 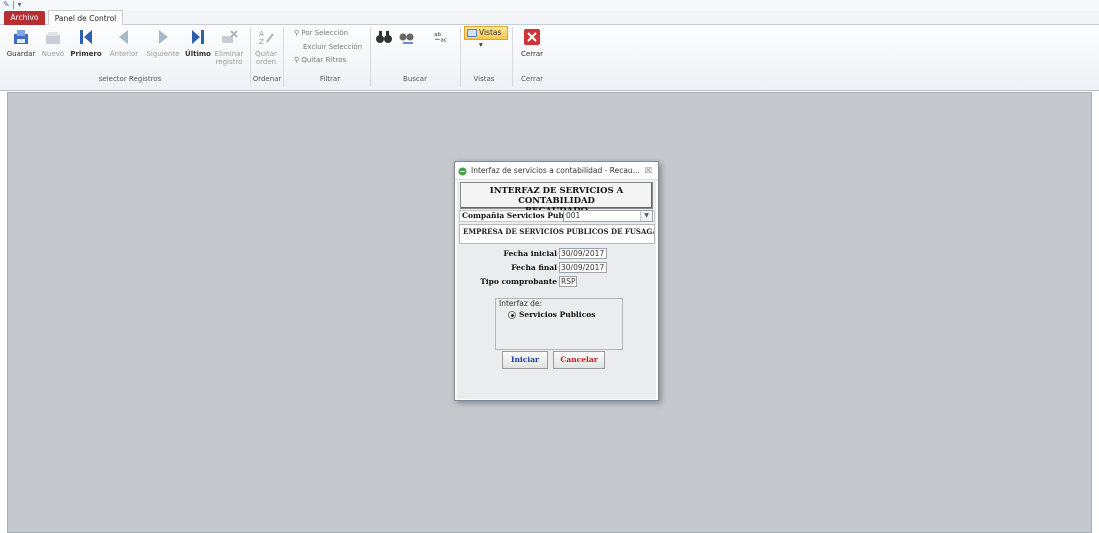 What do you see at coordinates (266, 38) in the screenshot?
I see `sort-clear-icon: AZ` at bounding box center [266, 38].